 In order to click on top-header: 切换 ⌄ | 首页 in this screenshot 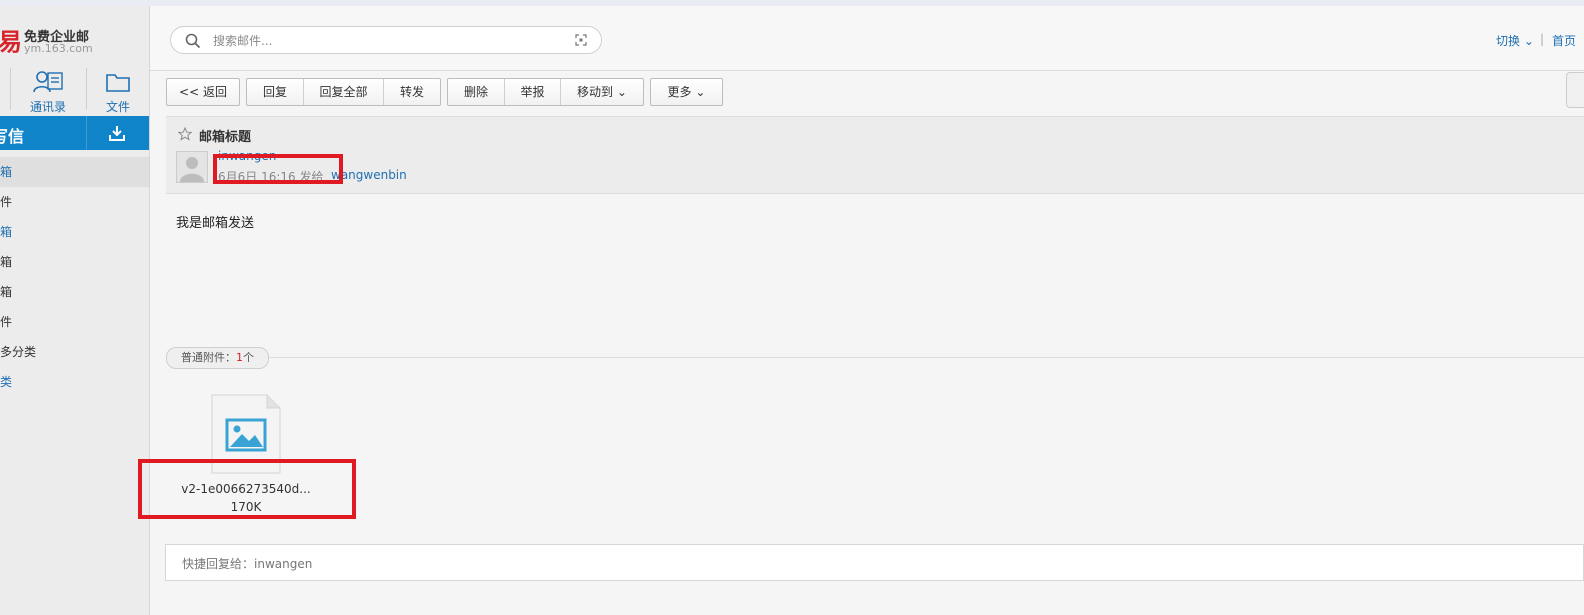, I will do `click(867, 38)`.